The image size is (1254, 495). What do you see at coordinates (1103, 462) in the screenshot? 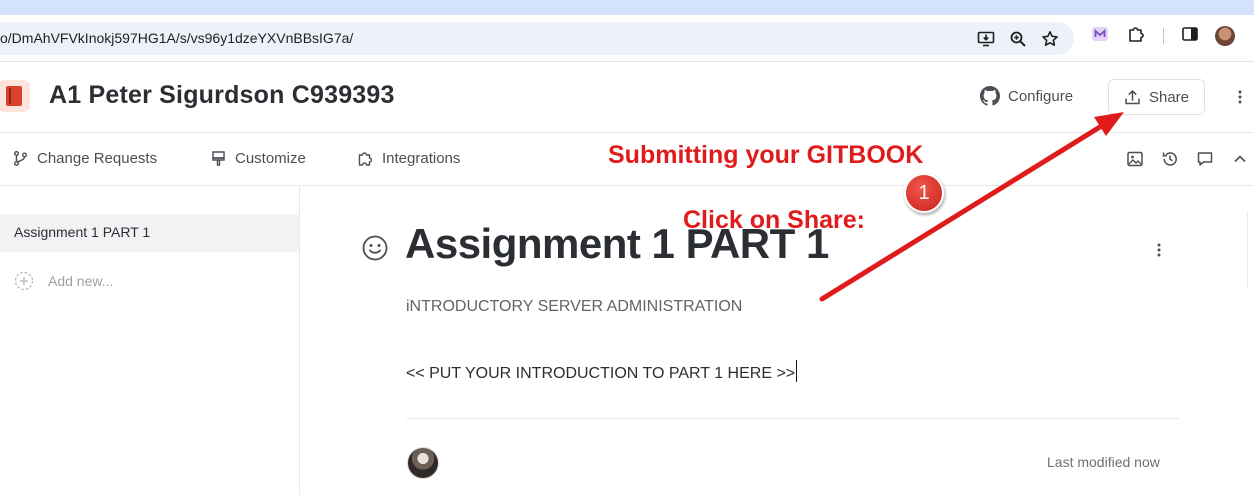
I see `last-modified-text: Last modified now` at bounding box center [1103, 462].